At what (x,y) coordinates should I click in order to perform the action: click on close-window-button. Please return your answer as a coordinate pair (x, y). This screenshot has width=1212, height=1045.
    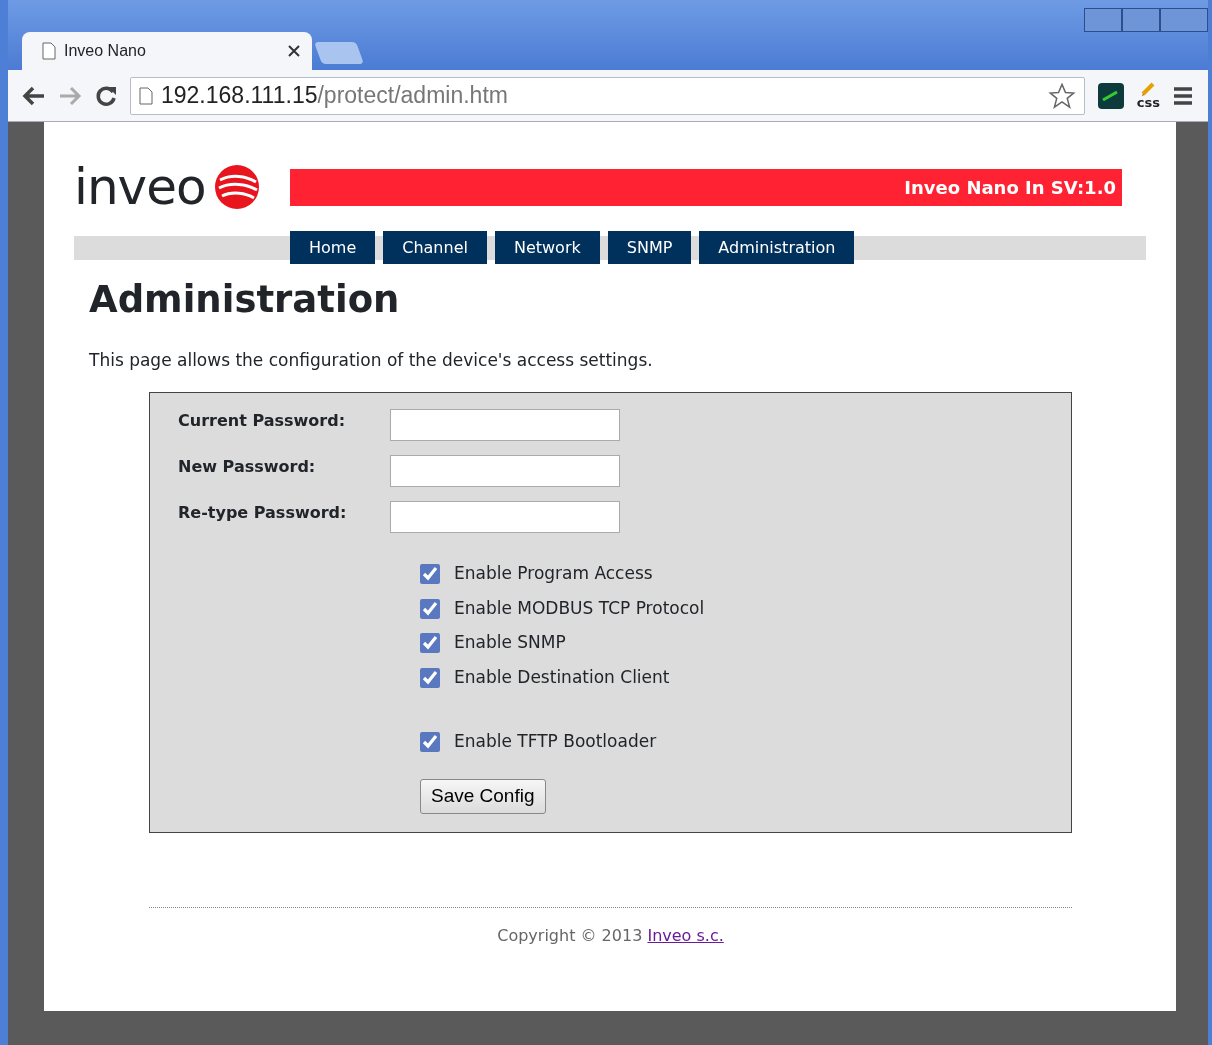
    Looking at the image, I should click on (1184, 20).